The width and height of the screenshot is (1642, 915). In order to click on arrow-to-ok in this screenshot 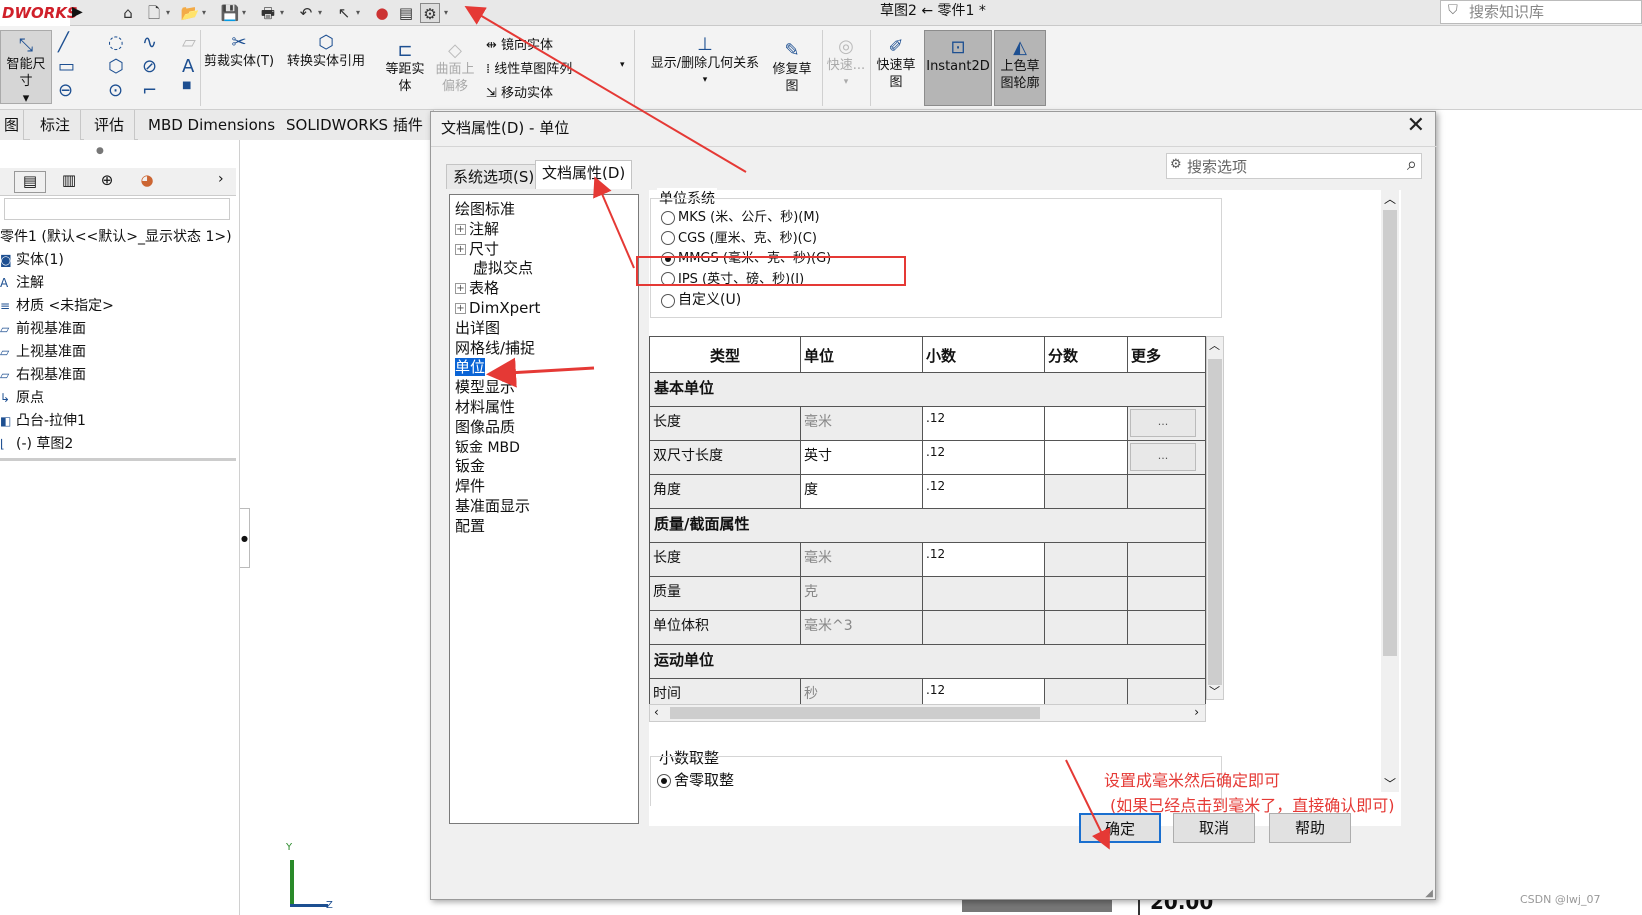, I will do `click(1087, 804)`.